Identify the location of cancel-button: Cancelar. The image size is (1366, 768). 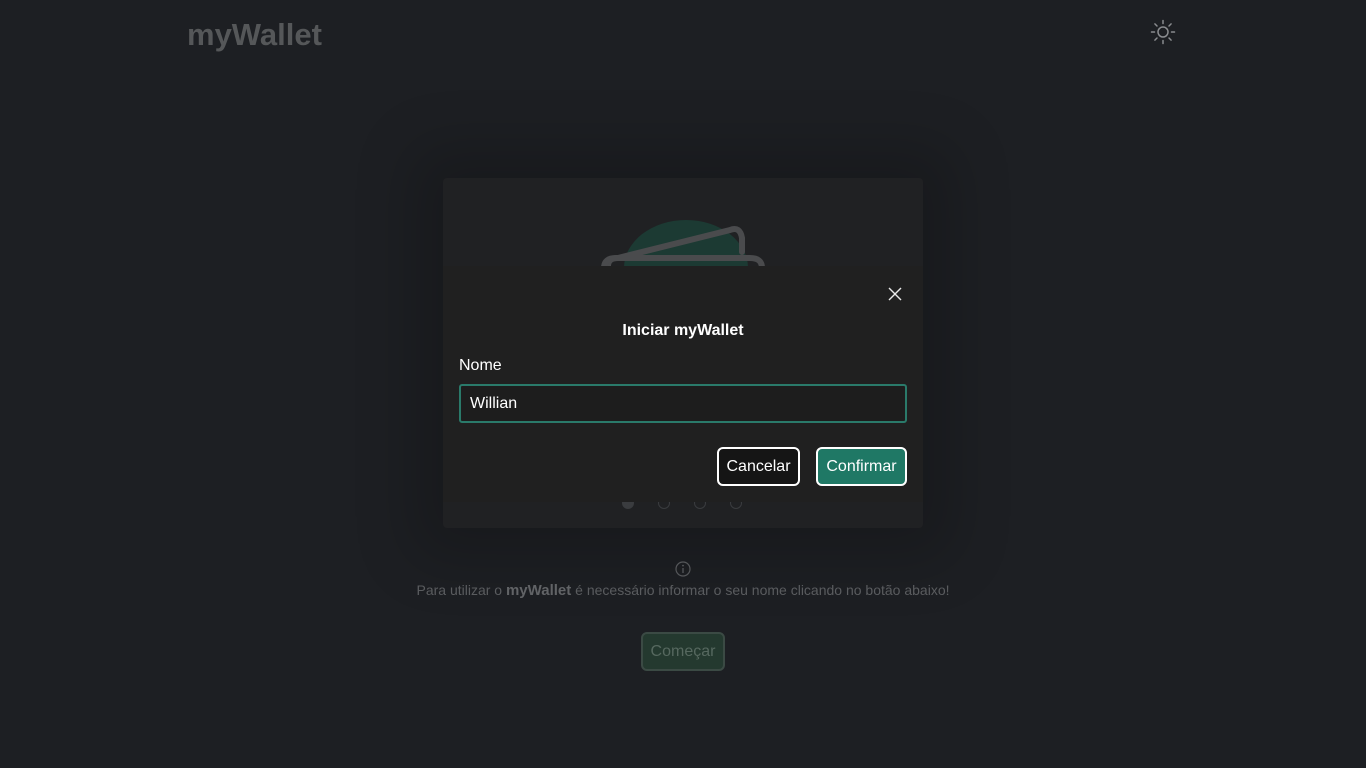
(758, 466).